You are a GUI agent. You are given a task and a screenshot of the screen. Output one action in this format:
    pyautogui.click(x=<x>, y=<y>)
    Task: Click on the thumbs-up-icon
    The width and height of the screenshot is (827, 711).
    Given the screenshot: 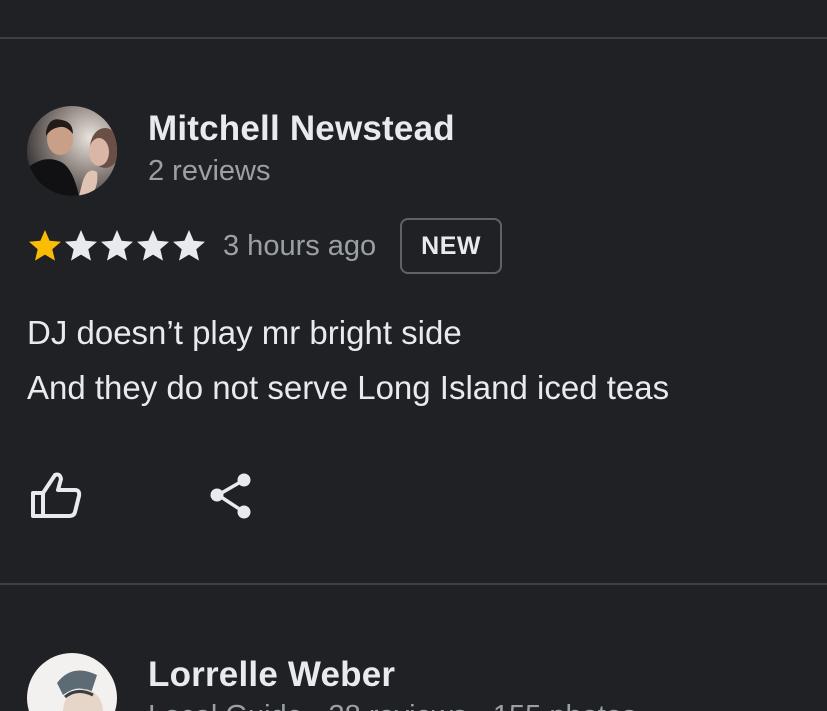 What is the action you would take?
    pyautogui.click(x=56, y=495)
    